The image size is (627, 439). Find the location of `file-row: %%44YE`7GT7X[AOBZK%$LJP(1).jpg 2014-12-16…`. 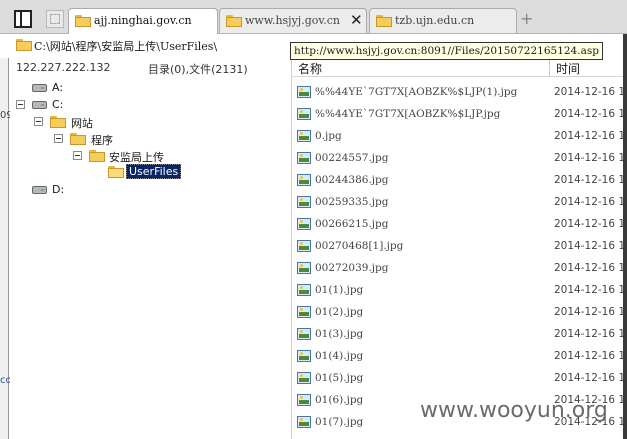

file-row: %%44YE`7GT7X[AOBZK%$LJP(1).jpg 2014-12-16… is located at coordinates (459, 93).